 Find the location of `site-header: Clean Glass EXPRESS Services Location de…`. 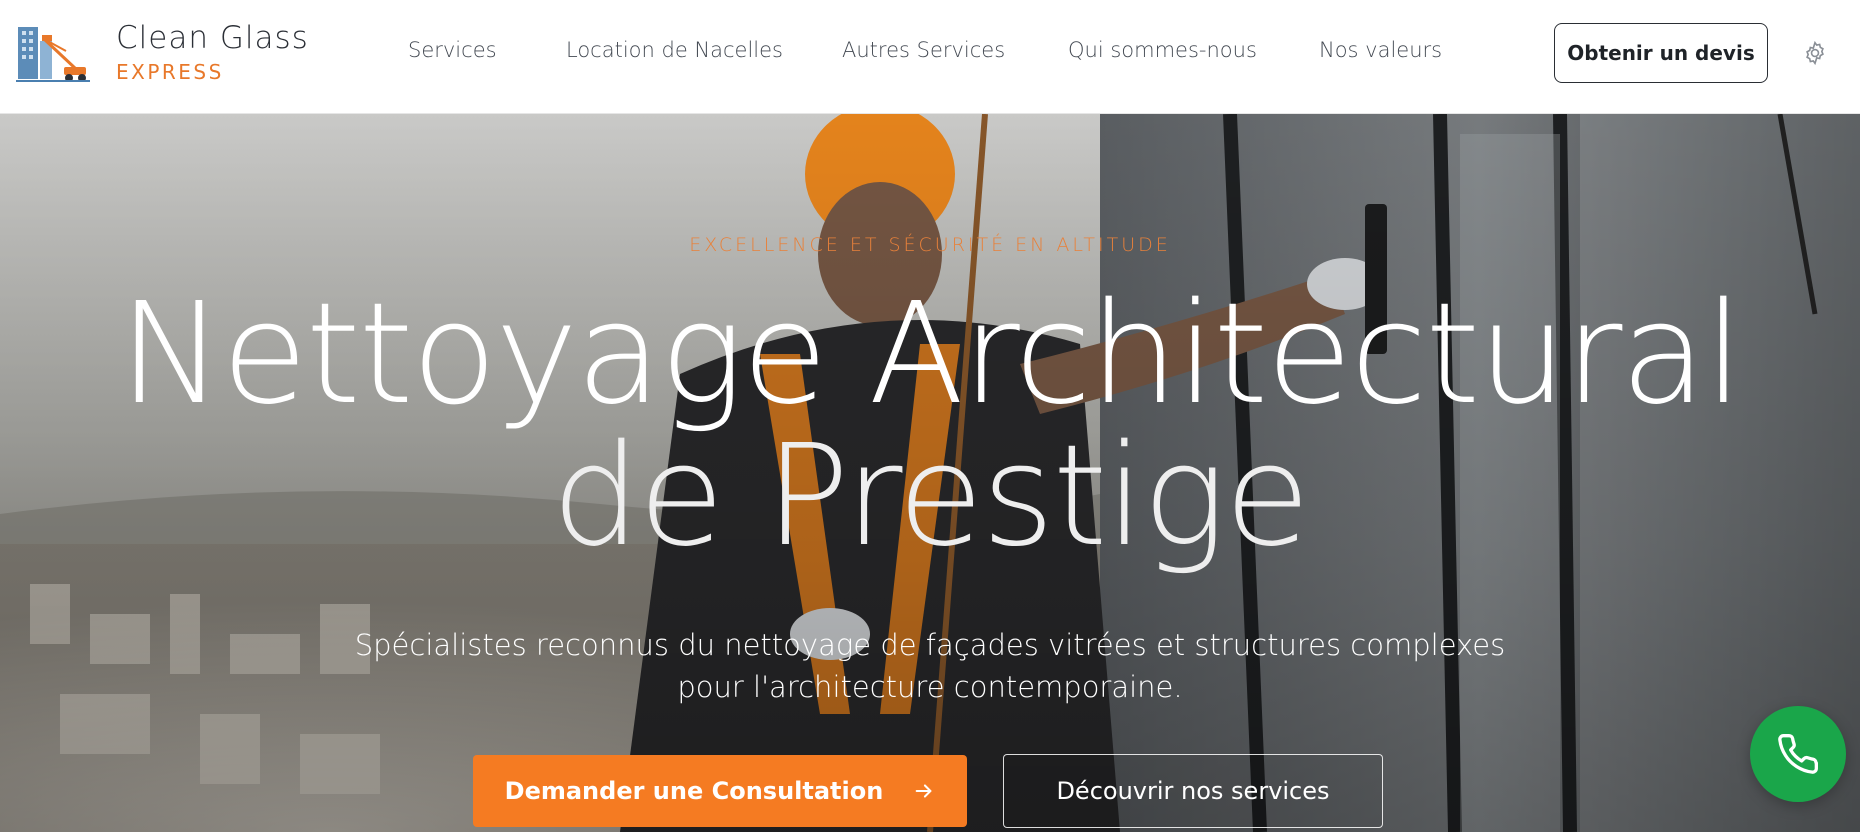

site-header: Clean Glass EXPRESS Services Location de… is located at coordinates (930, 57).